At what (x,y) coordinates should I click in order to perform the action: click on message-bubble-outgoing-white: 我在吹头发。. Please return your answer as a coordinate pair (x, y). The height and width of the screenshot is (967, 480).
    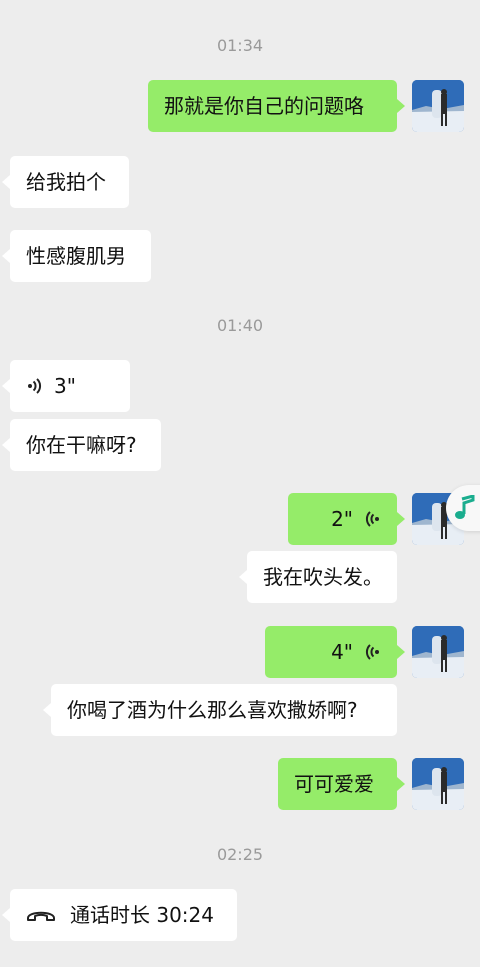
    Looking at the image, I should click on (318, 577).